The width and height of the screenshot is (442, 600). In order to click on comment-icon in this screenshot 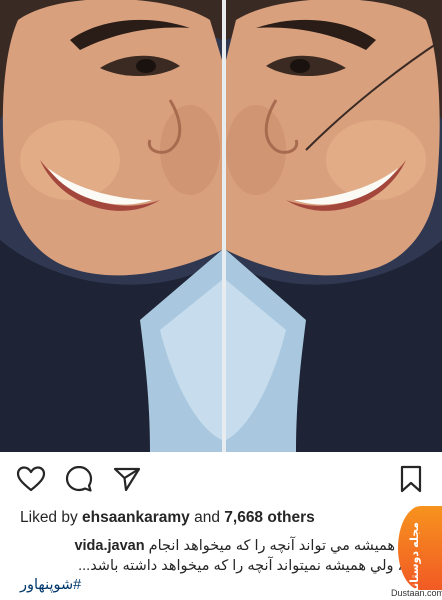, I will do `click(79, 479)`.